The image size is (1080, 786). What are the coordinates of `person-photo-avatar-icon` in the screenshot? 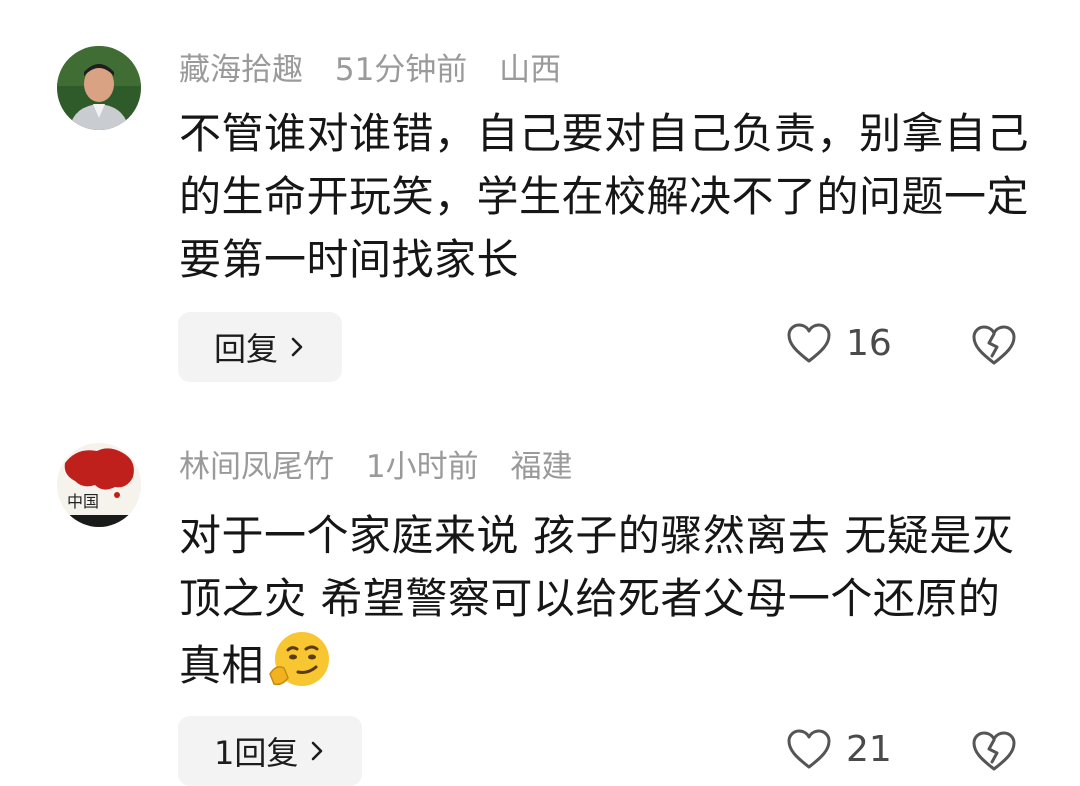 It's located at (99, 88).